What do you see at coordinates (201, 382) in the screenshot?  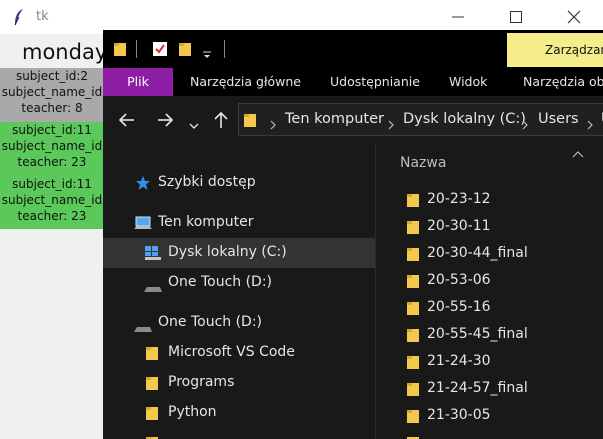 I see `nav-label: Programs` at bounding box center [201, 382].